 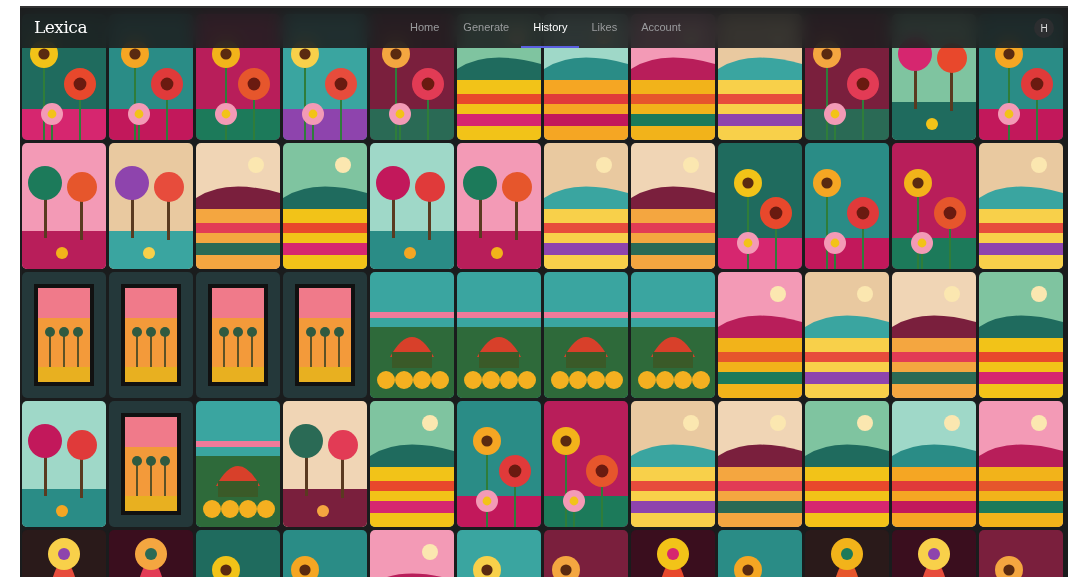 I want to click on nav-link: Generate, so click(x=486, y=28).